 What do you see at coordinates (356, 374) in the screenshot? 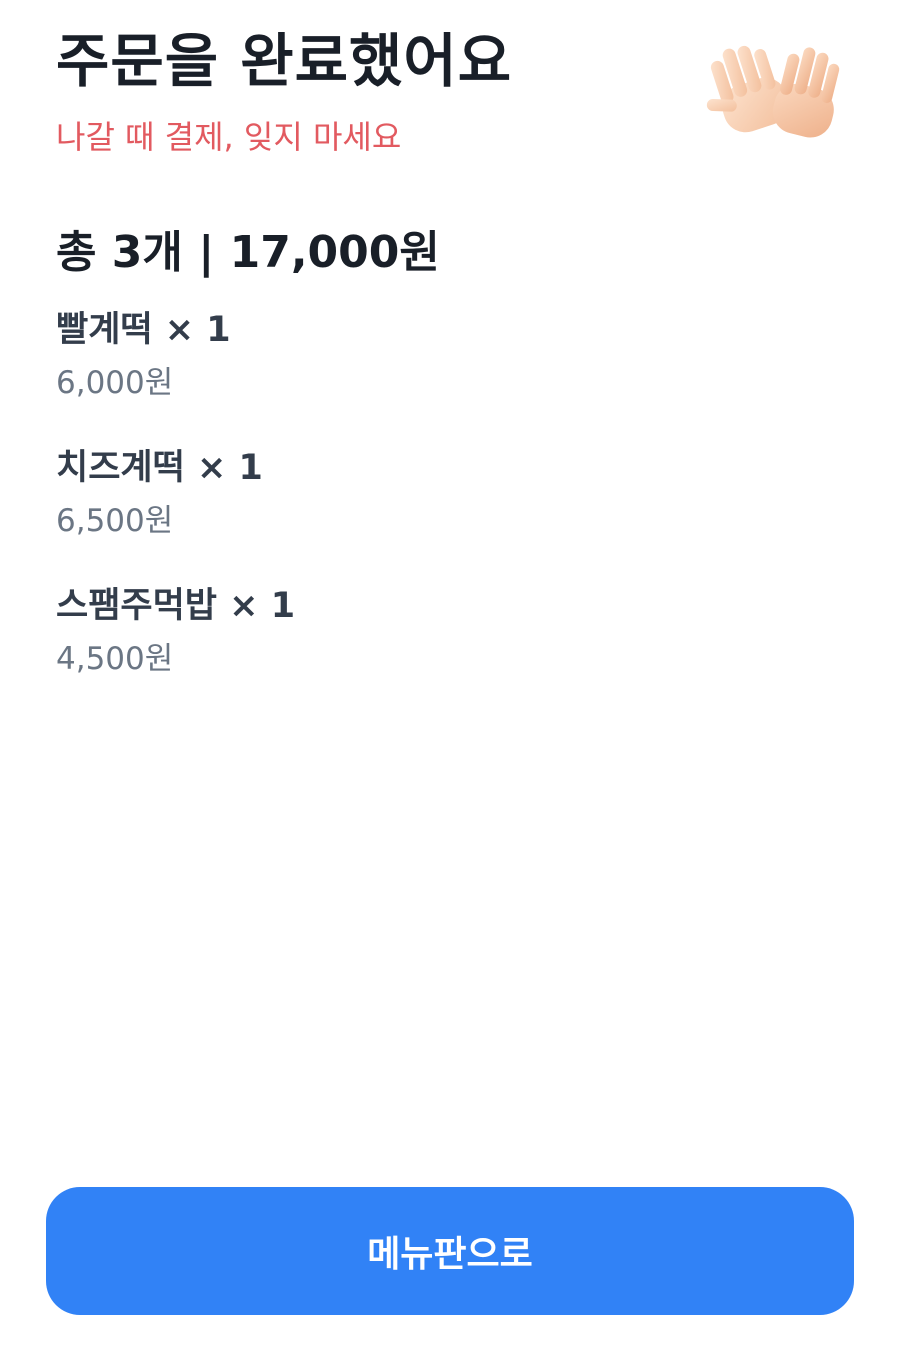
I see `order-item: 빨계떡 × 1 6,000원` at bounding box center [356, 374].